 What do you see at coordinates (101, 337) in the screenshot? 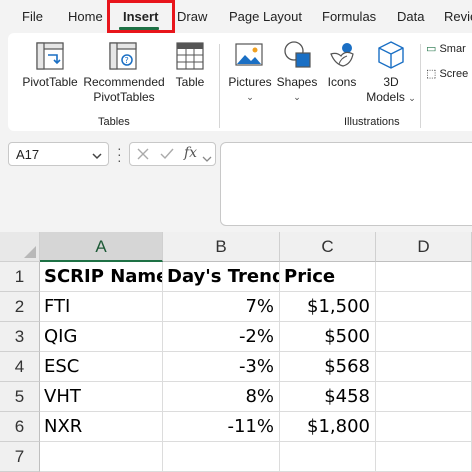
I see `cell-a3: QIG` at bounding box center [101, 337].